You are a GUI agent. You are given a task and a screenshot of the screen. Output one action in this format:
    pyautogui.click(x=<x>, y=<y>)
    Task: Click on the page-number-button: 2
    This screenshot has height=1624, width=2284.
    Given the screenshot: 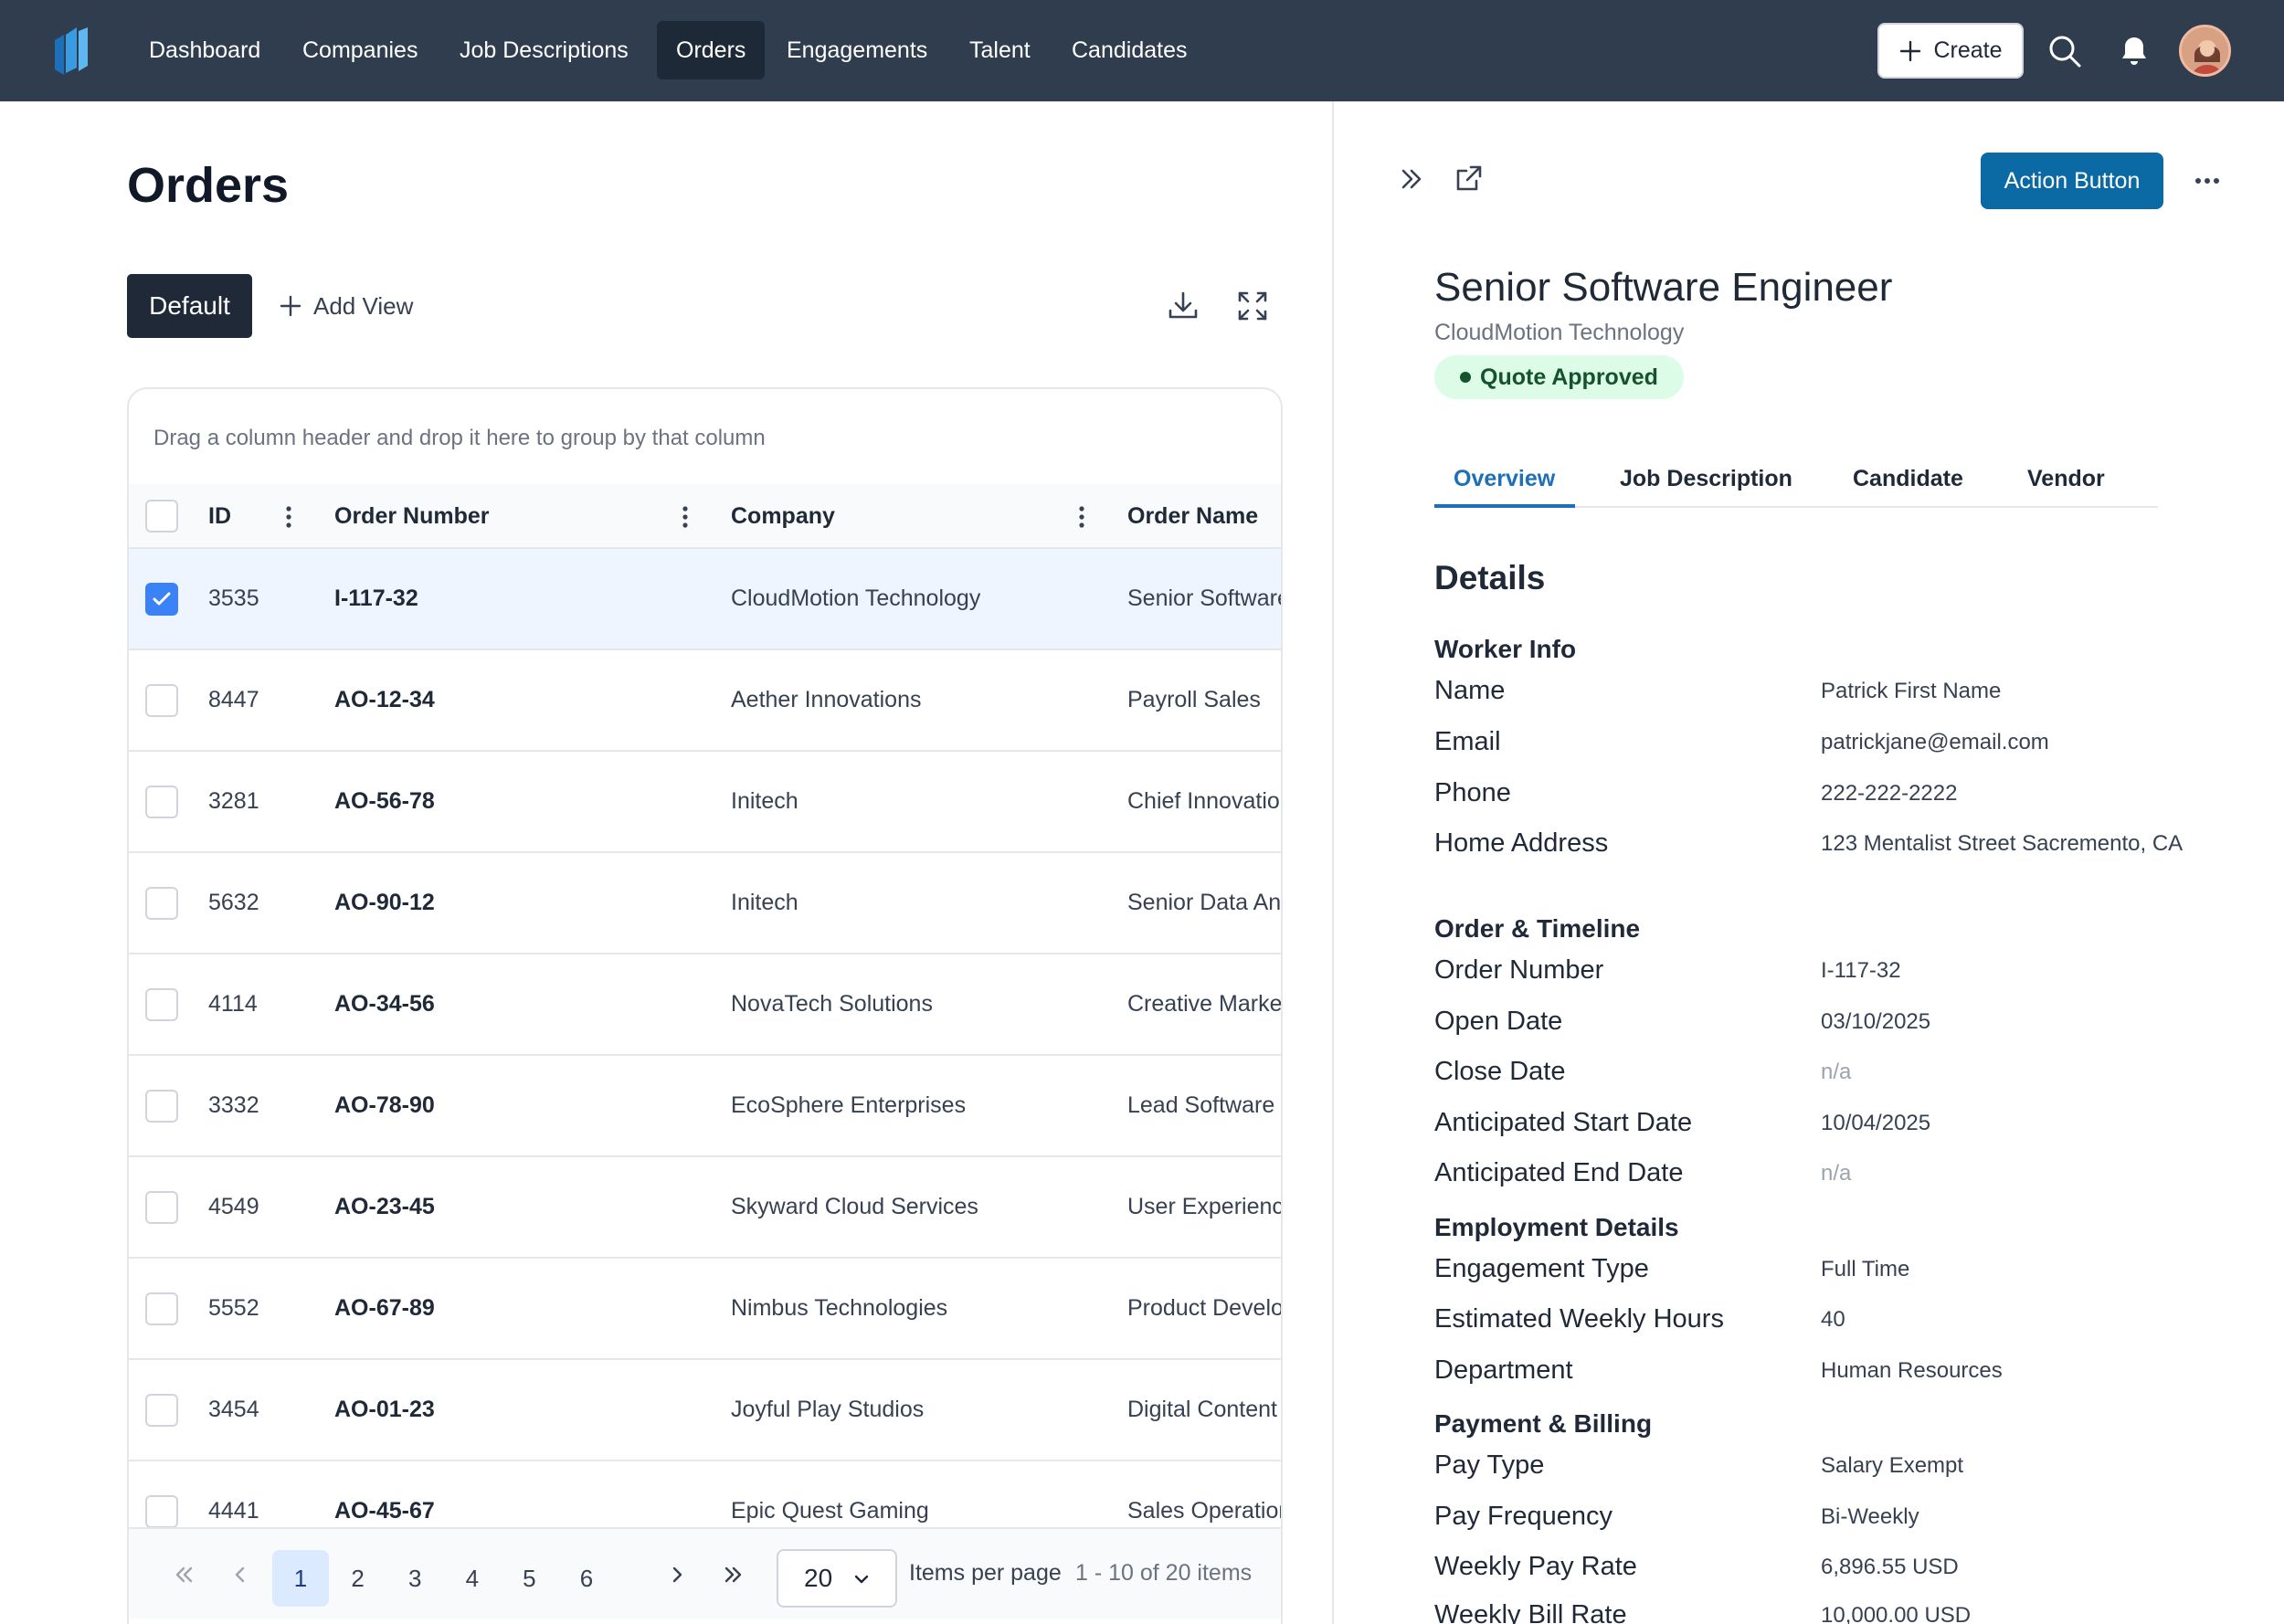 What is the action you would take?
    pyautogui.click(x=358, y=1579)
    